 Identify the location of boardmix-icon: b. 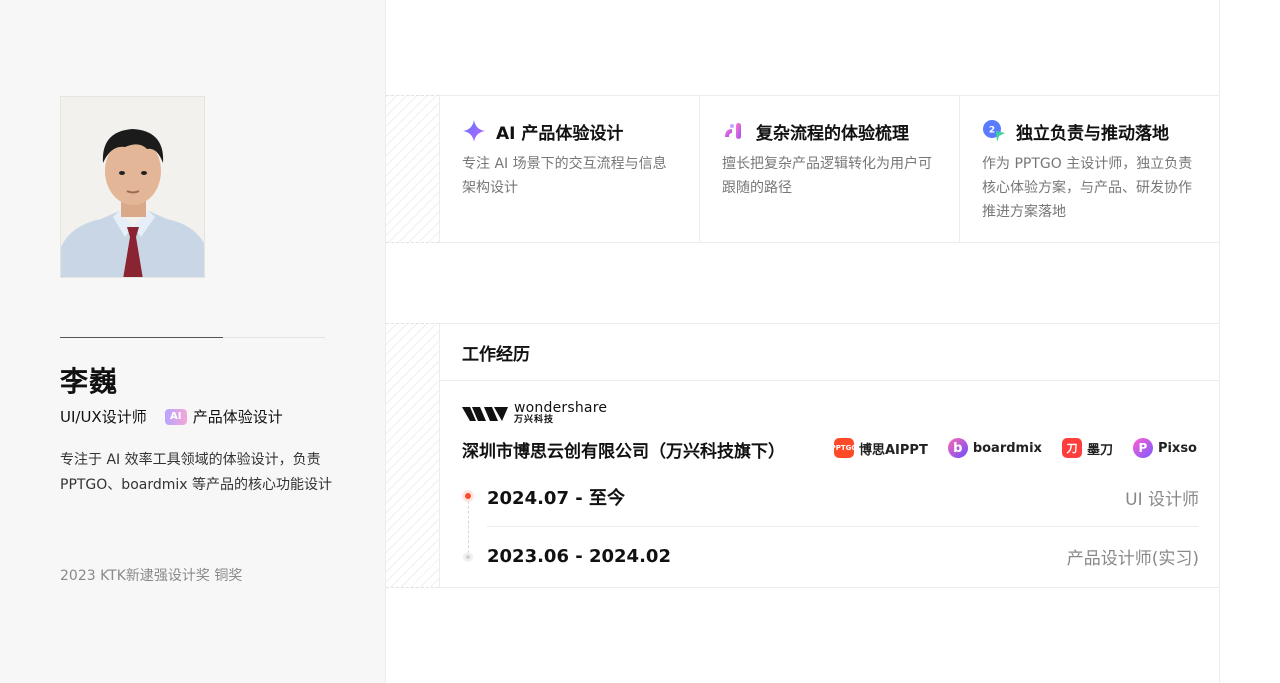
(957, 448).